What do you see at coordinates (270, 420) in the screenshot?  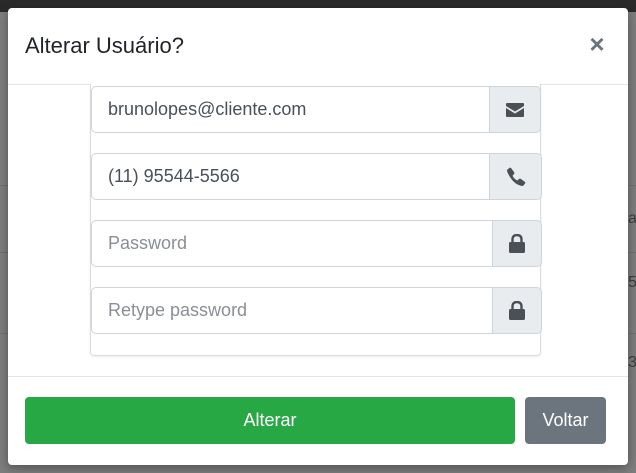 I see `alterar-button: Alterar` at bounding box center [270, 420].